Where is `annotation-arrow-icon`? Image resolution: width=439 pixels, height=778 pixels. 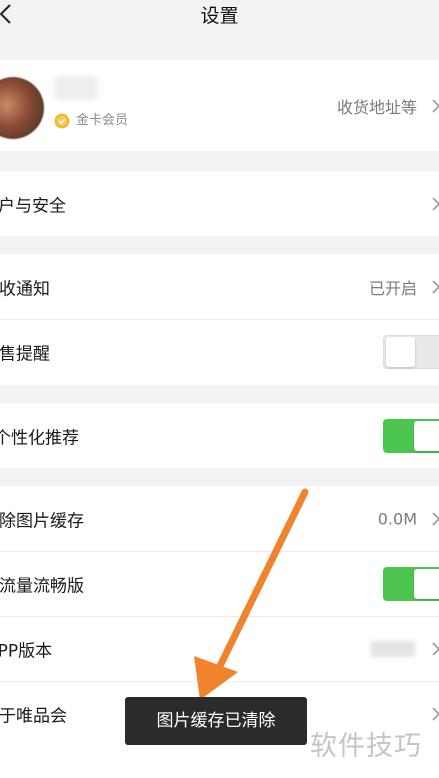
annotation-arrow-icon is located at coordinates (251, 594).